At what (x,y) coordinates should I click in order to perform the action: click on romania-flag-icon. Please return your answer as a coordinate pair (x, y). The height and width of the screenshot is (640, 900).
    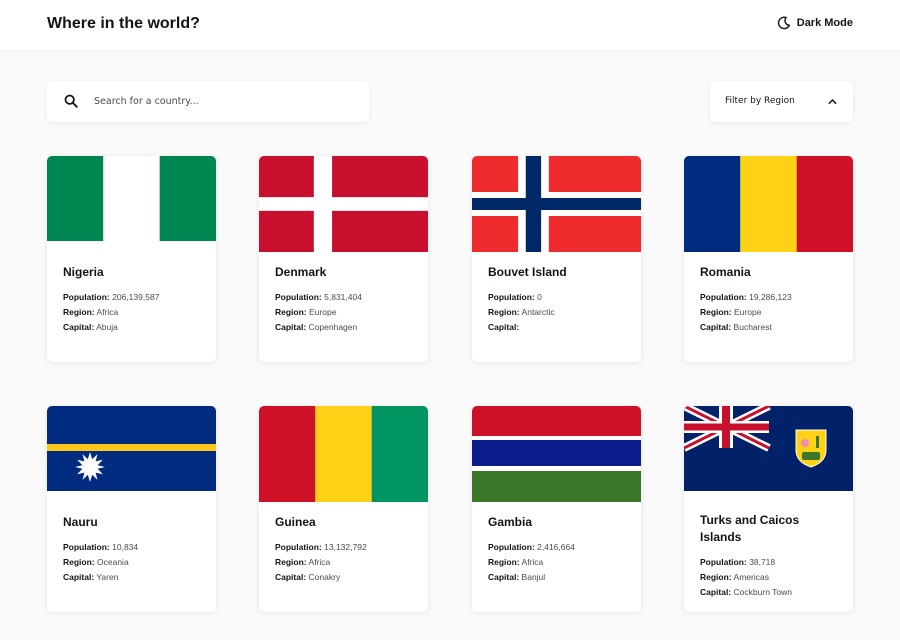
    Looking at the image, I should click on (768, 204).